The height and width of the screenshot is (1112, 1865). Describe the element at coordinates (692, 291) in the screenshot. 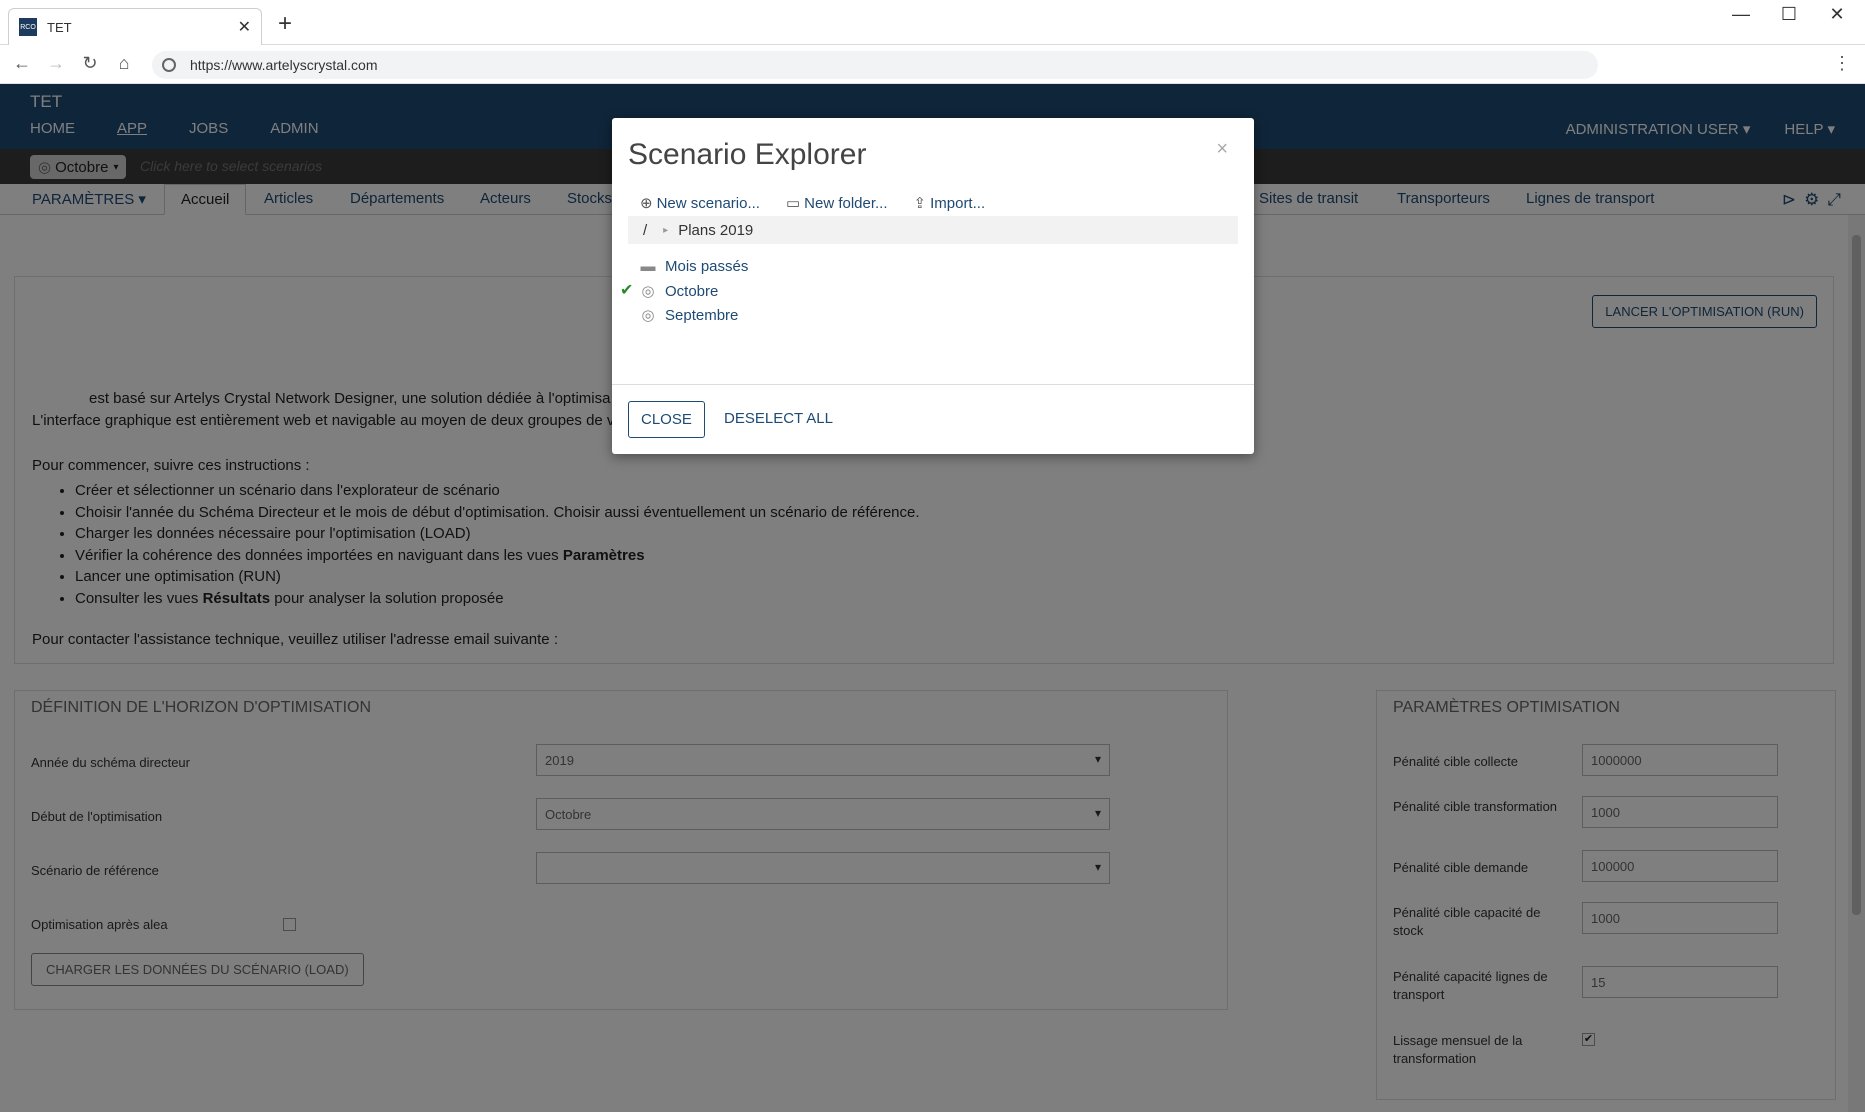

I see `tree-item-label: Octobre` at that location.